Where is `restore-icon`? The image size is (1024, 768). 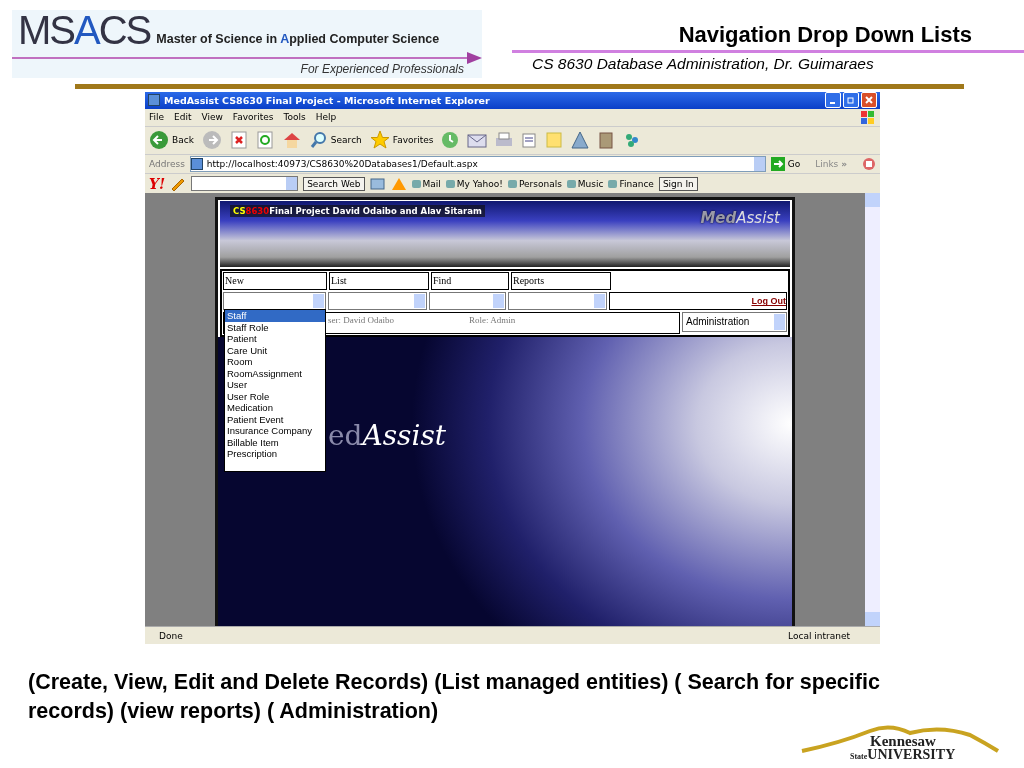
restore-icon is located at coordinates (851, 100).